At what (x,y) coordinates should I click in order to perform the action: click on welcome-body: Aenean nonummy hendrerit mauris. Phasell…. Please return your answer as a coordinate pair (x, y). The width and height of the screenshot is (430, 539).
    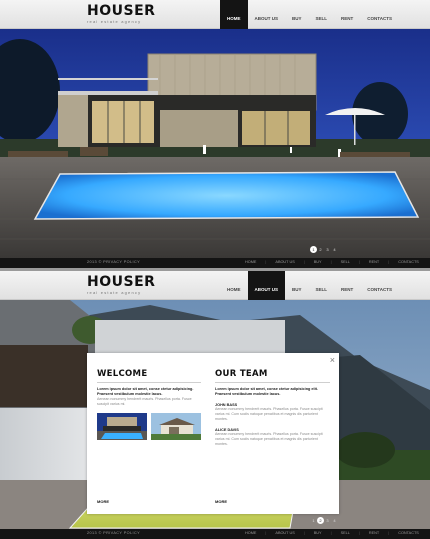
    Looking at the image, I should click on (144, 401).